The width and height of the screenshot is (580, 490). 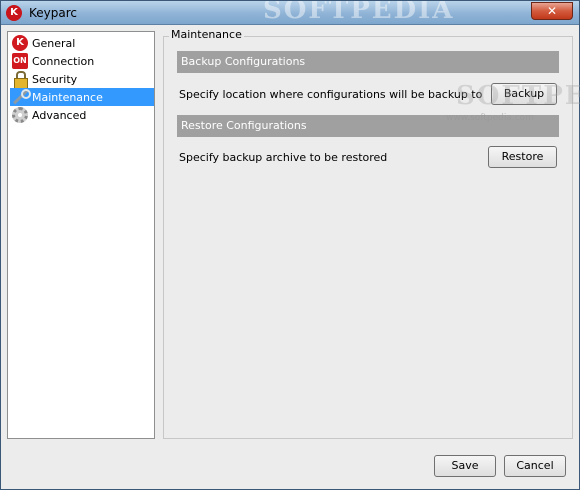 What do you see at coordinates (359, 13) in the screenshot?
I see `title-watermark: SOFTPEDIA` at bounding box center [359, 13].